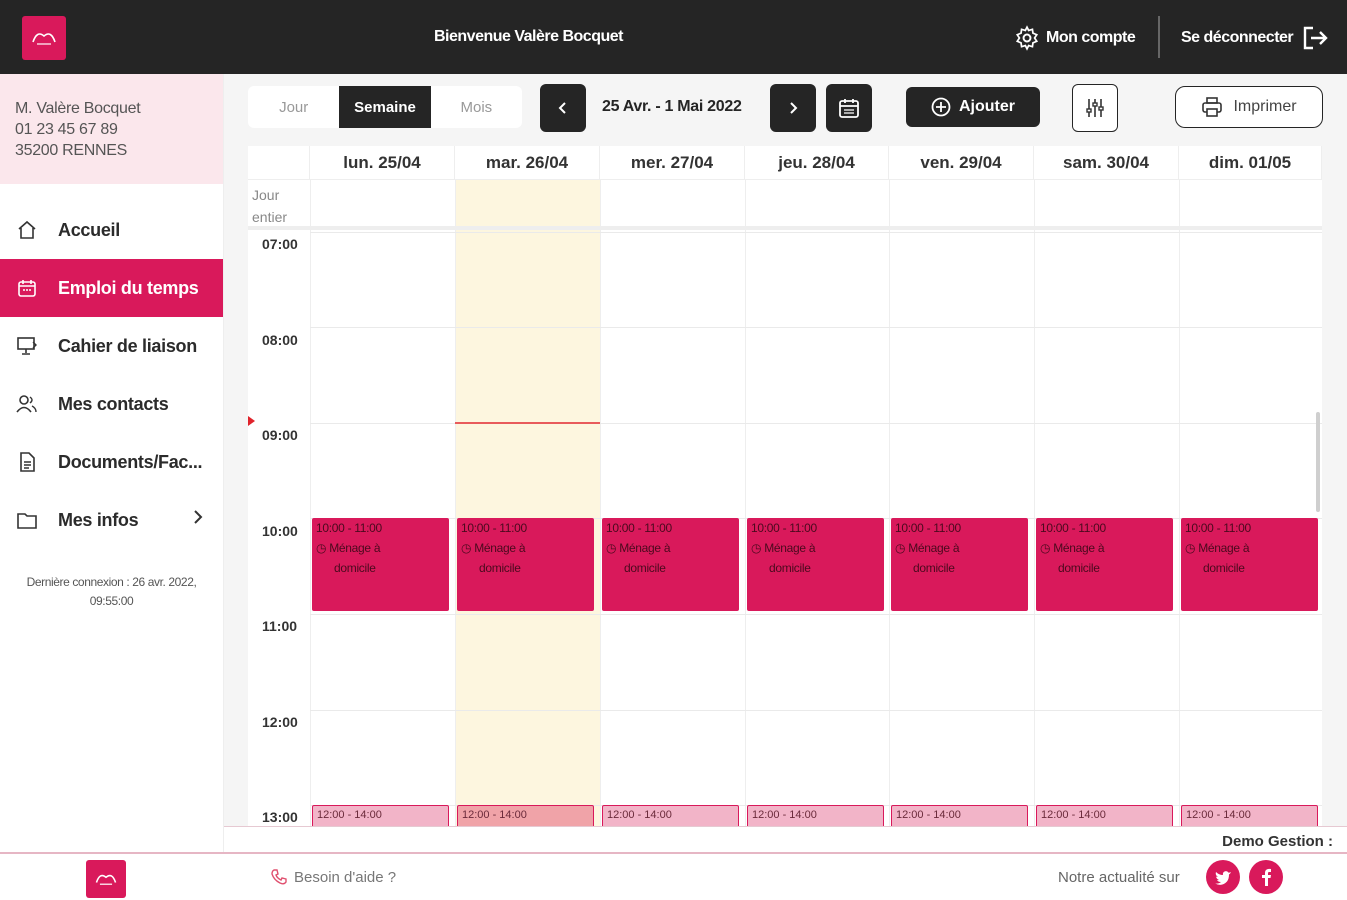 The height and width of the screenshot is (900, 1347). I want to click on print-button: Imprimer, so click(1249, 107).